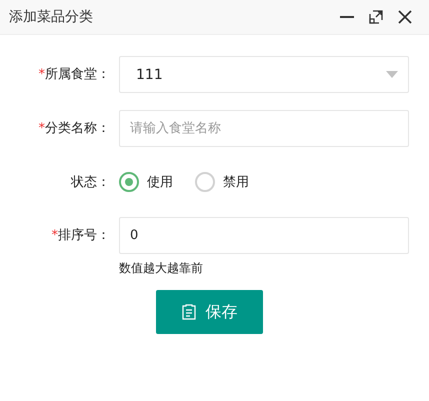 The width and height of the screenshot is (429, 401). Describe the element at coordinates (405, 17) in the screenshot. I see `close-icon` at that location.